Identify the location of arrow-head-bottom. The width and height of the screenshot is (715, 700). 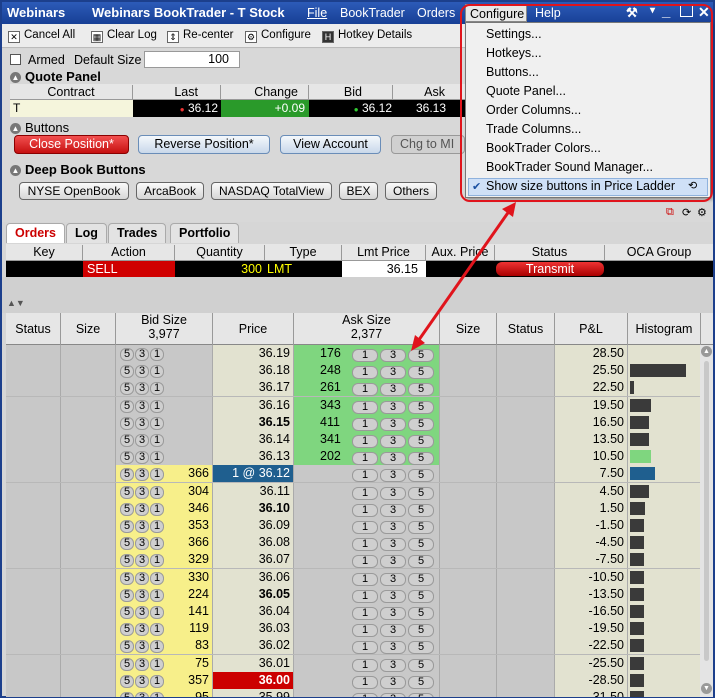
(418, 343).